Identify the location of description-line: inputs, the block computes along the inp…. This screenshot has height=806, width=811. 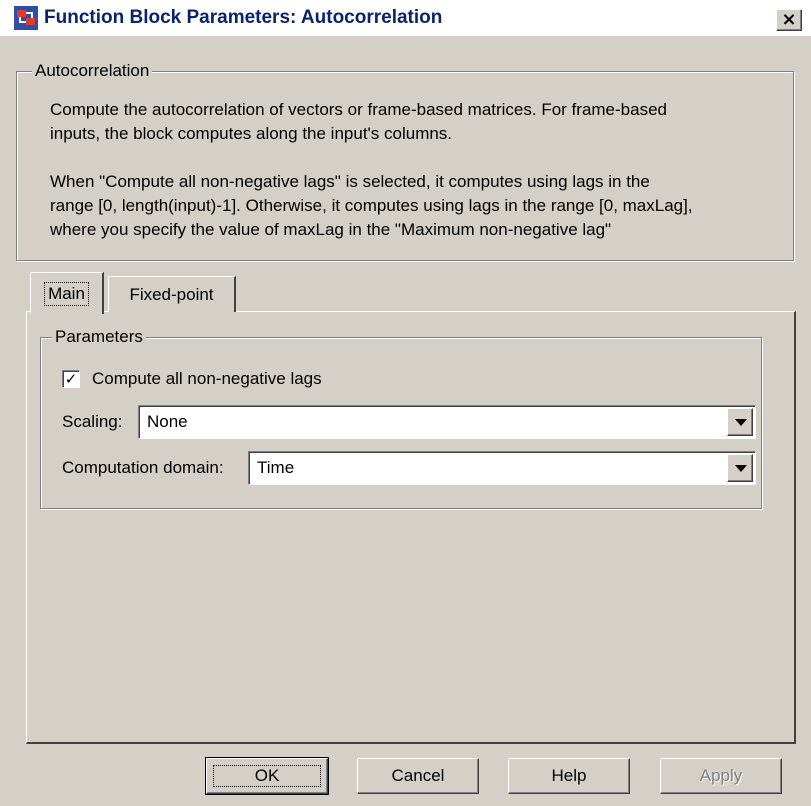
(251, 133).